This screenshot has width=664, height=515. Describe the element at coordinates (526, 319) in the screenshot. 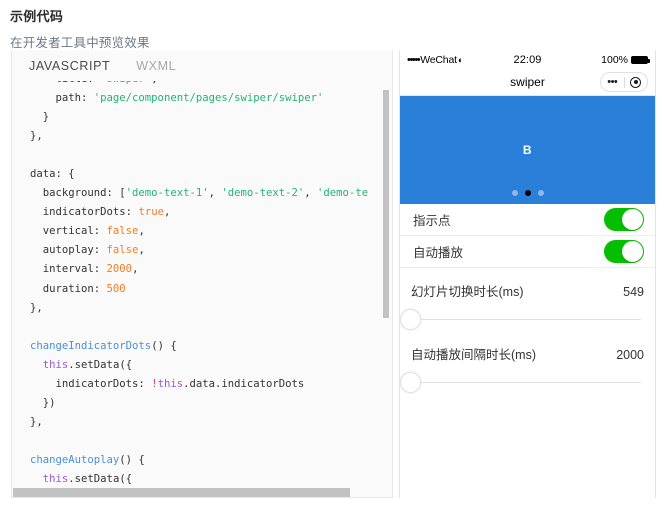

I see `slider-track-duration` at that location.